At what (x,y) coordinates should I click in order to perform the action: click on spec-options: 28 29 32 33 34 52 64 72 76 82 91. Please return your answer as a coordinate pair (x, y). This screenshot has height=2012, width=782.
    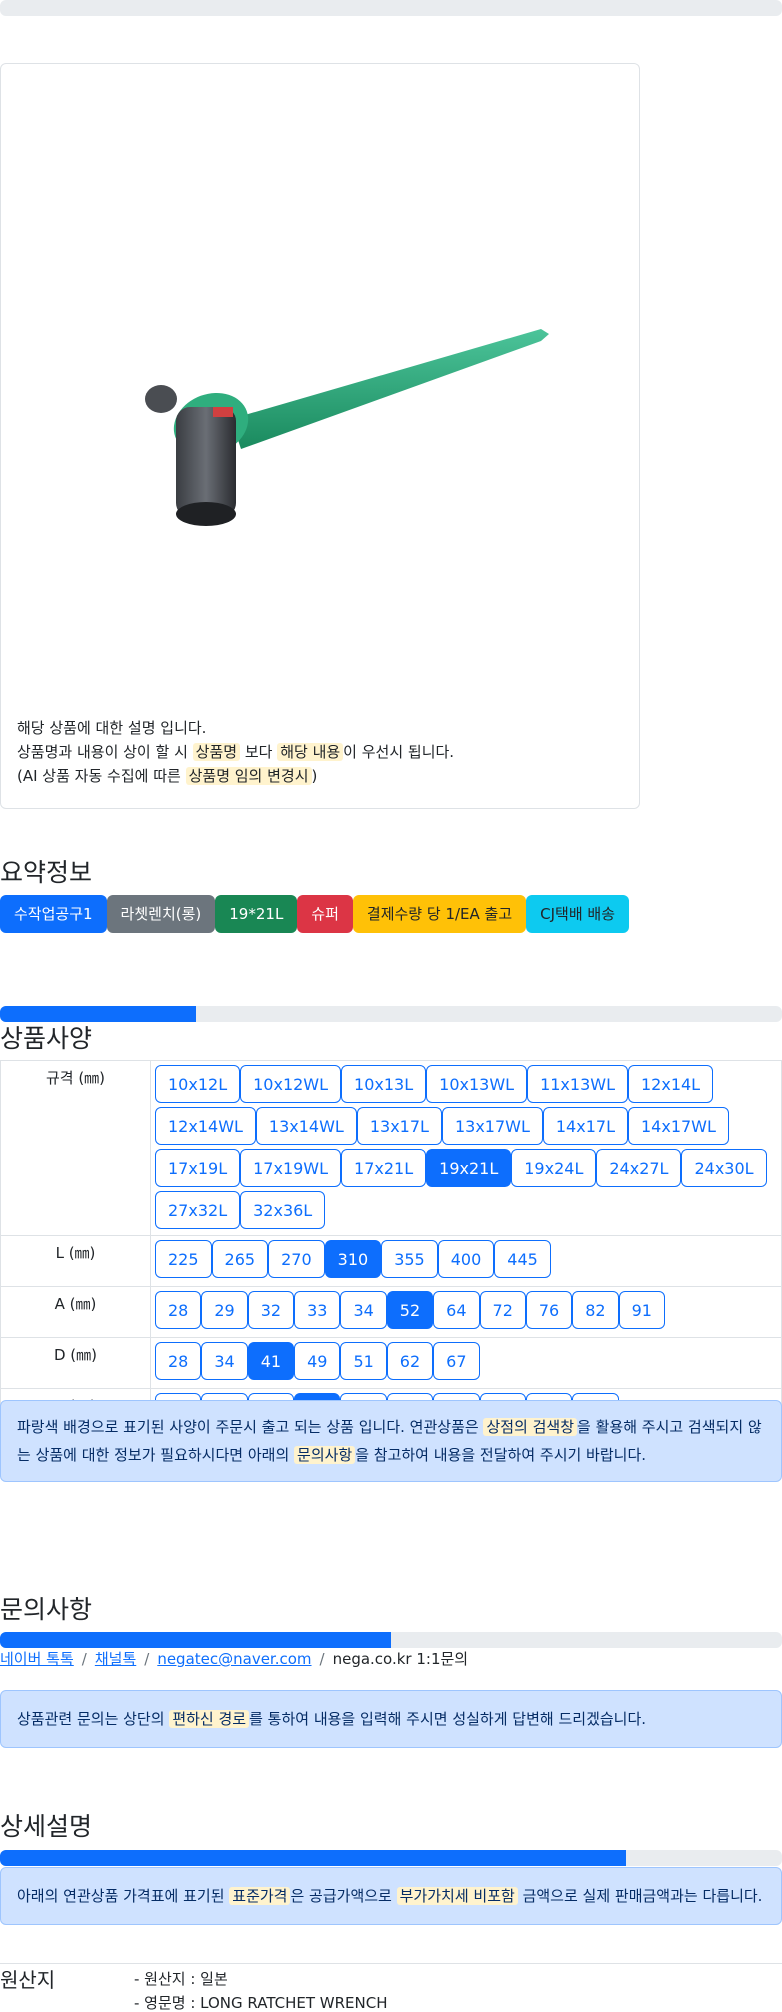
    Looking at the image, I should click on (466, 1312).